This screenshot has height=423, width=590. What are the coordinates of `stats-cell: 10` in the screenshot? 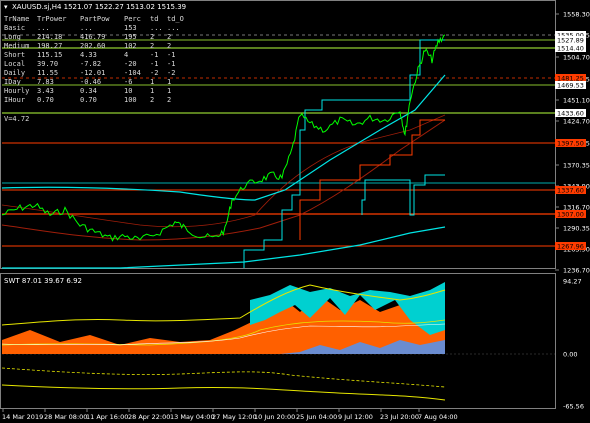 It's located at (128, 91).